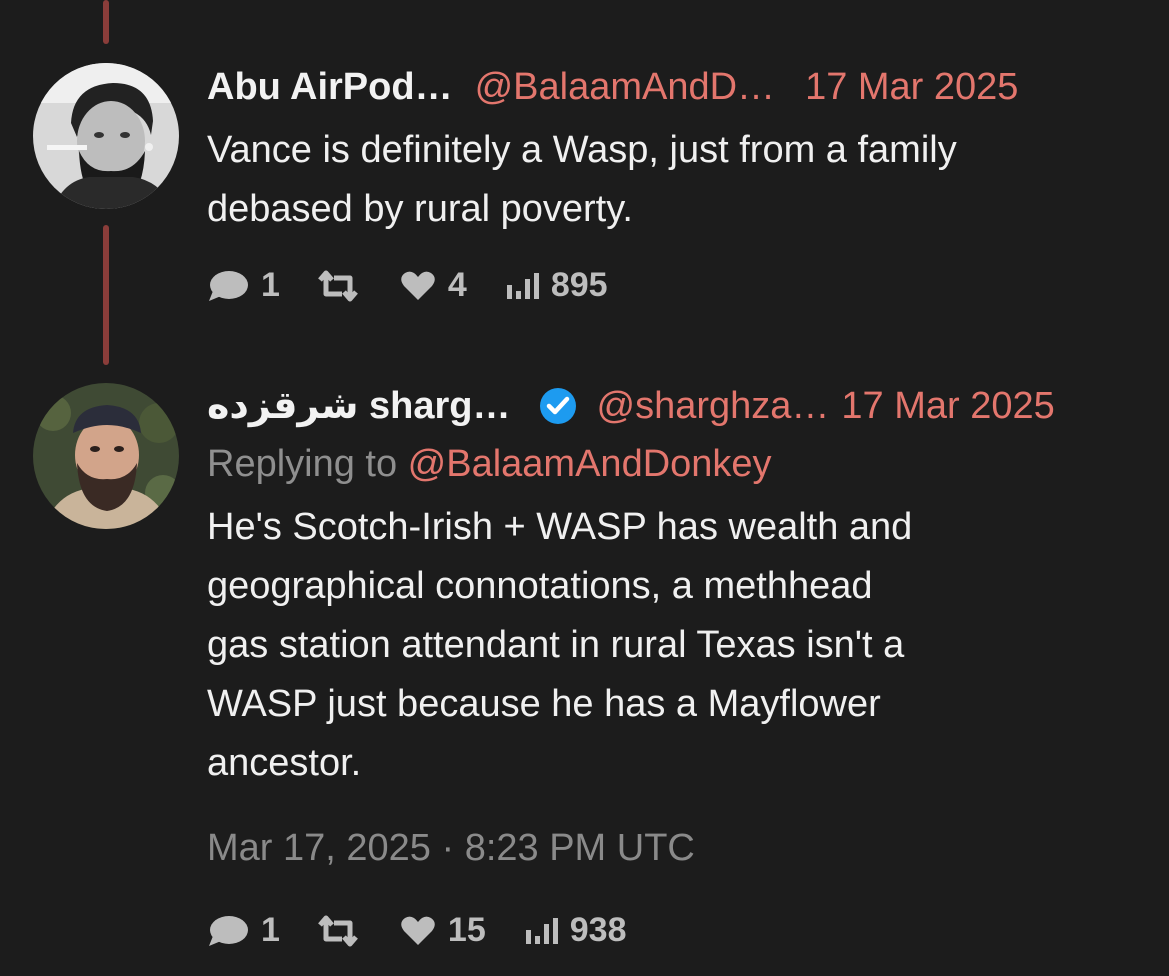  What do you see at coordinates (579, 285) in the screenshot?
I see `views-count: 895` at bounding box center [579, 285].